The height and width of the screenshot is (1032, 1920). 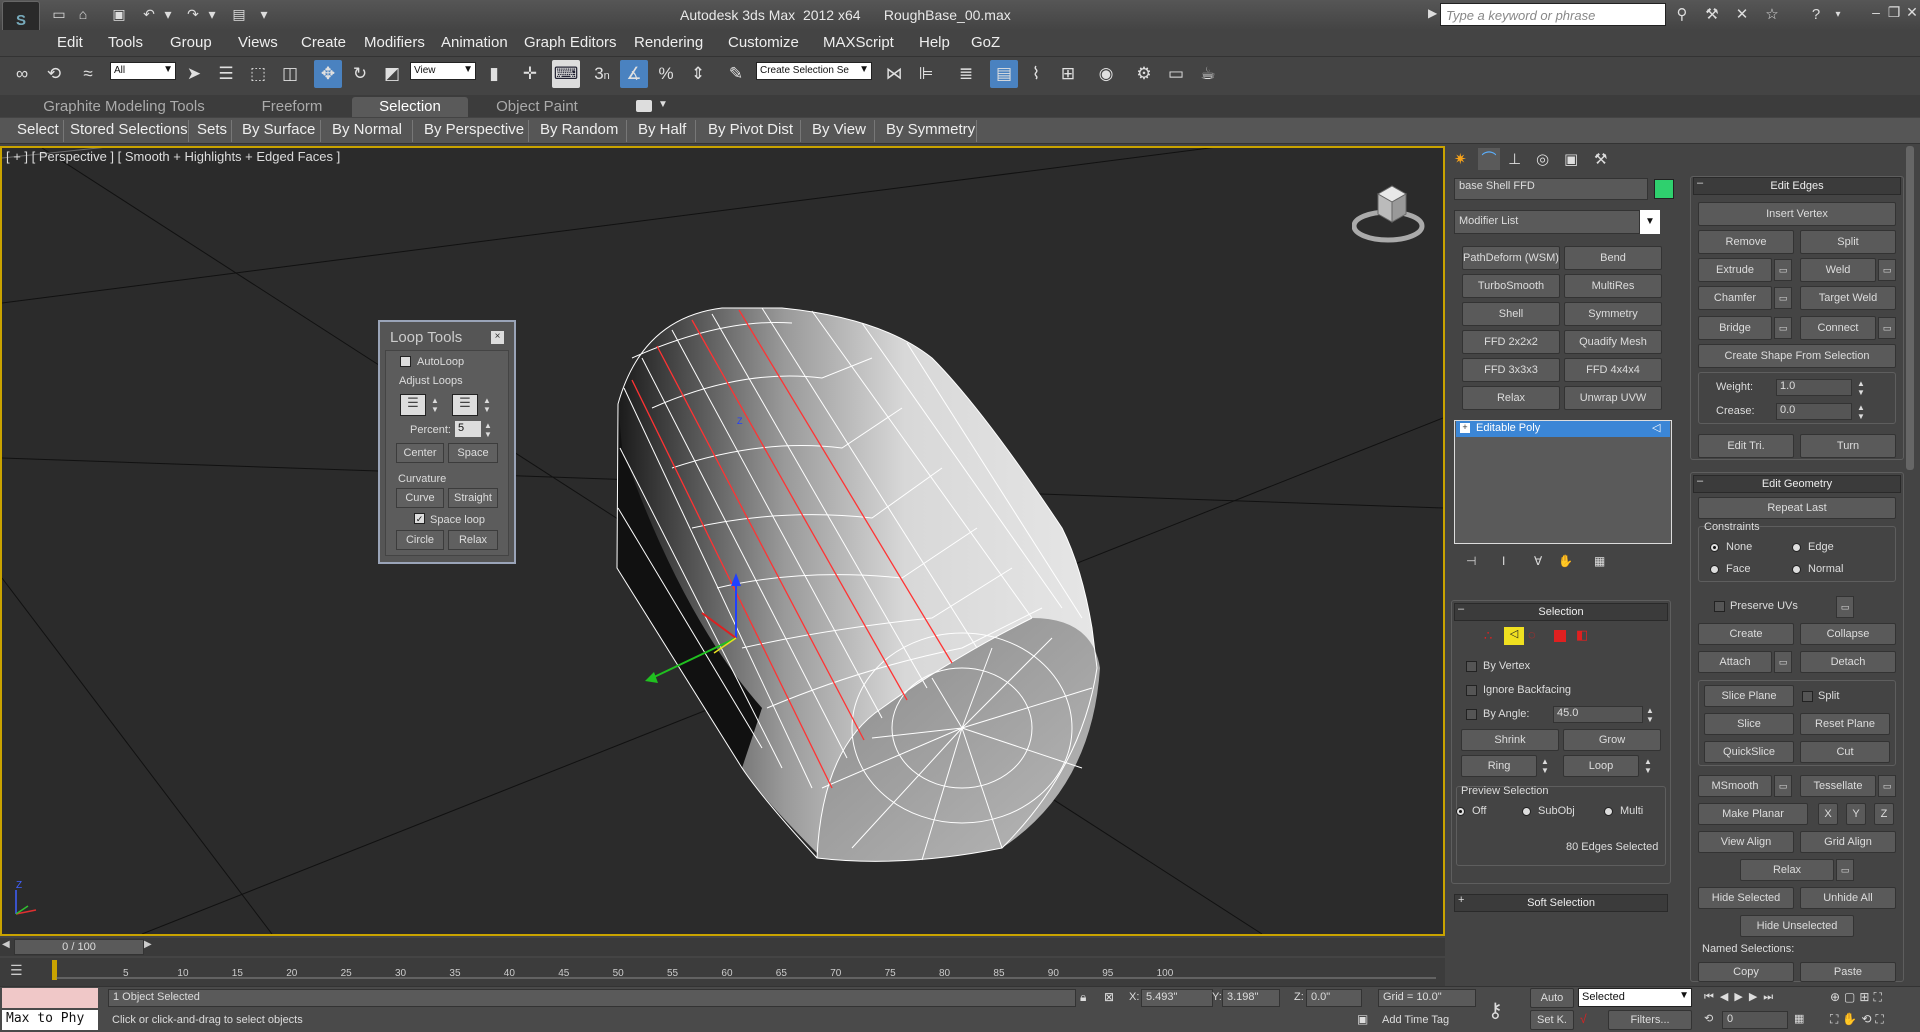 I want to click on preserve-uvs-settings-icon: ▭, so click(x=1845, y=607).